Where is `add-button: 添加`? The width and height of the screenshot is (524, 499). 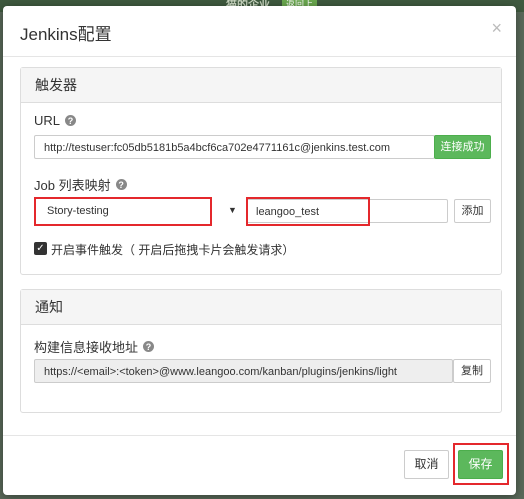
add-button: 添加 is located at coordinates (472, 211).